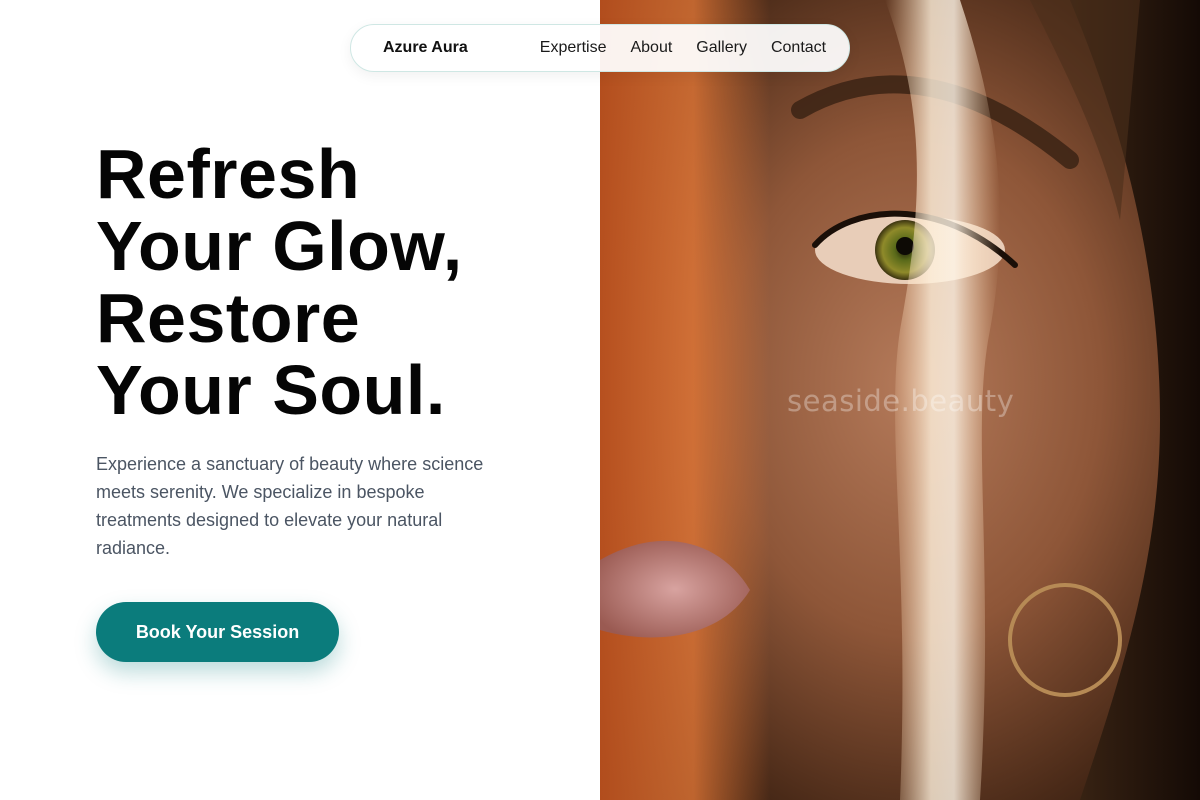 The image size is (1200, 800). I want to click on nav-links: Expertise About Gallery Contact, so click(683, 48).